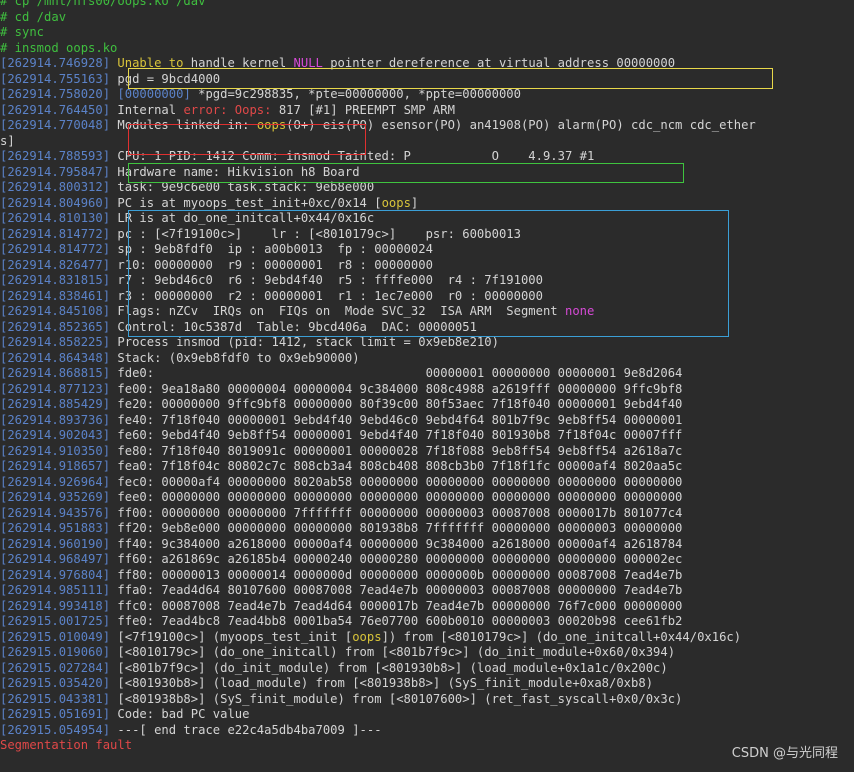 Image resolution: width=854 pixels, height=772 pixels. Describe the element at coordinates (55, 683) in the screenshot. I see `timestamp: [262915.035420]` at that location.